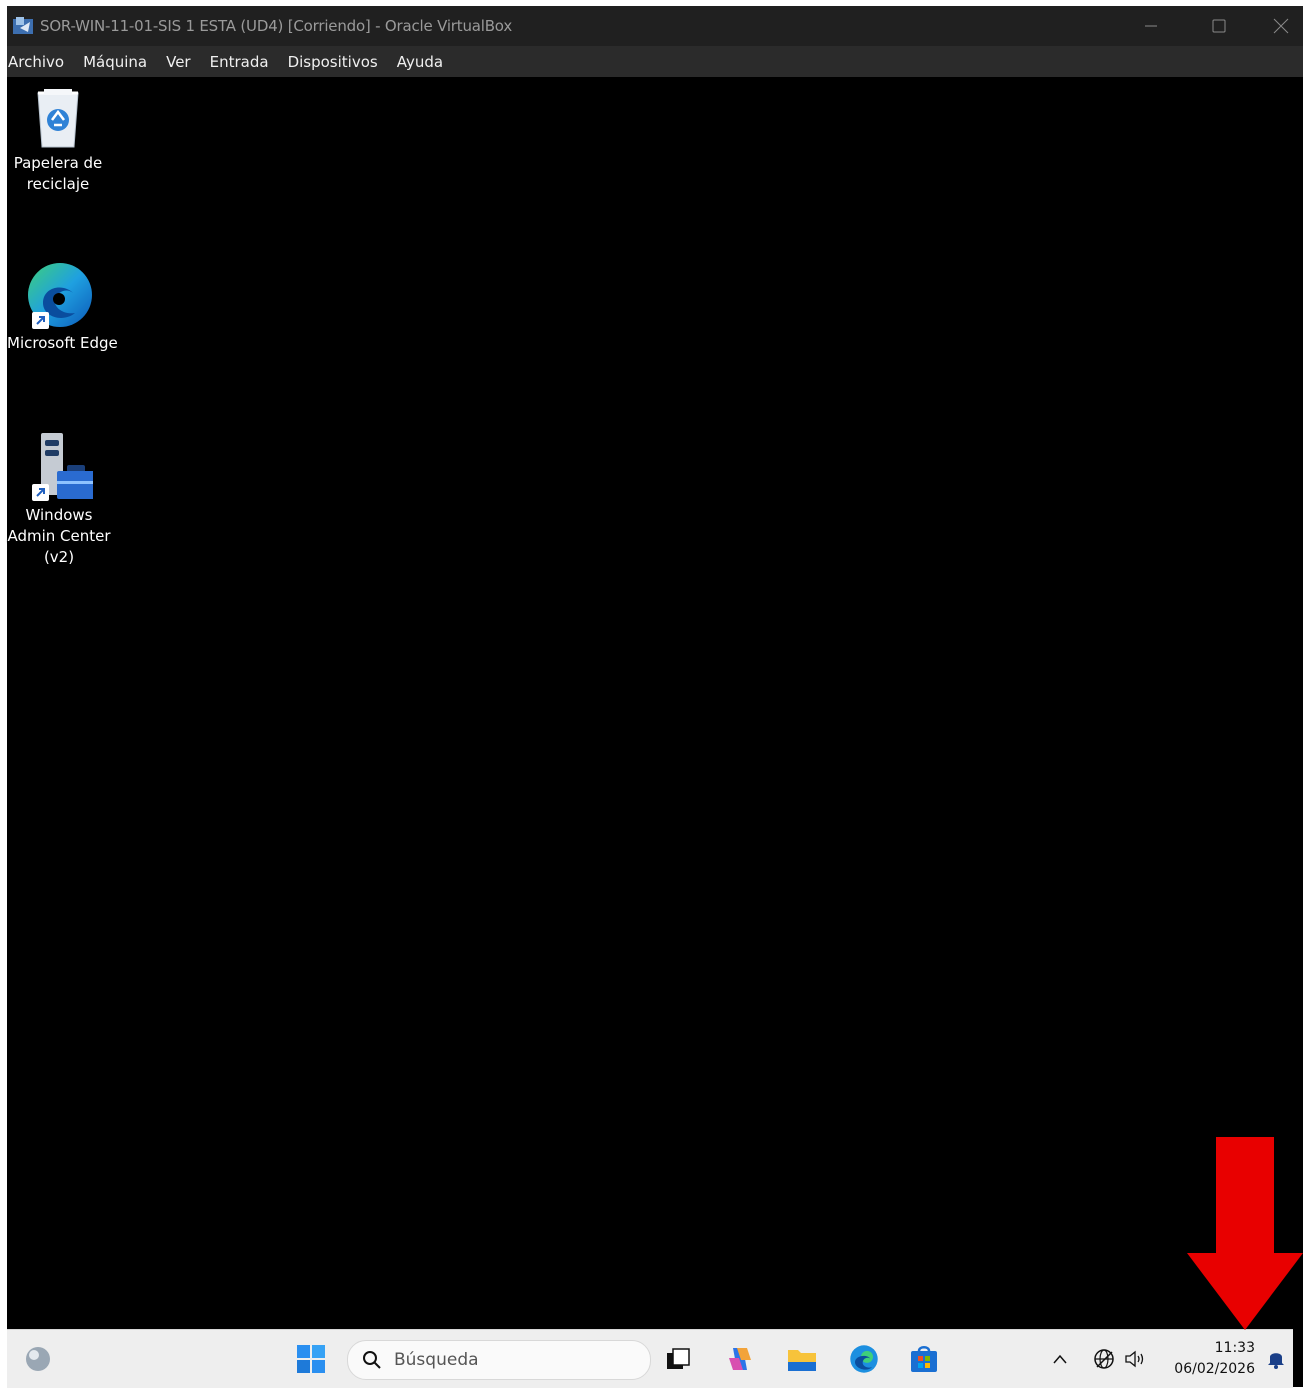 The height and width of the screenshot is (1388, 1303). What do you see at coordinates (1214, 1369) in the screenshot?
I see `clock-date: 06/02/2026` at bounding box center [1214, 1369].